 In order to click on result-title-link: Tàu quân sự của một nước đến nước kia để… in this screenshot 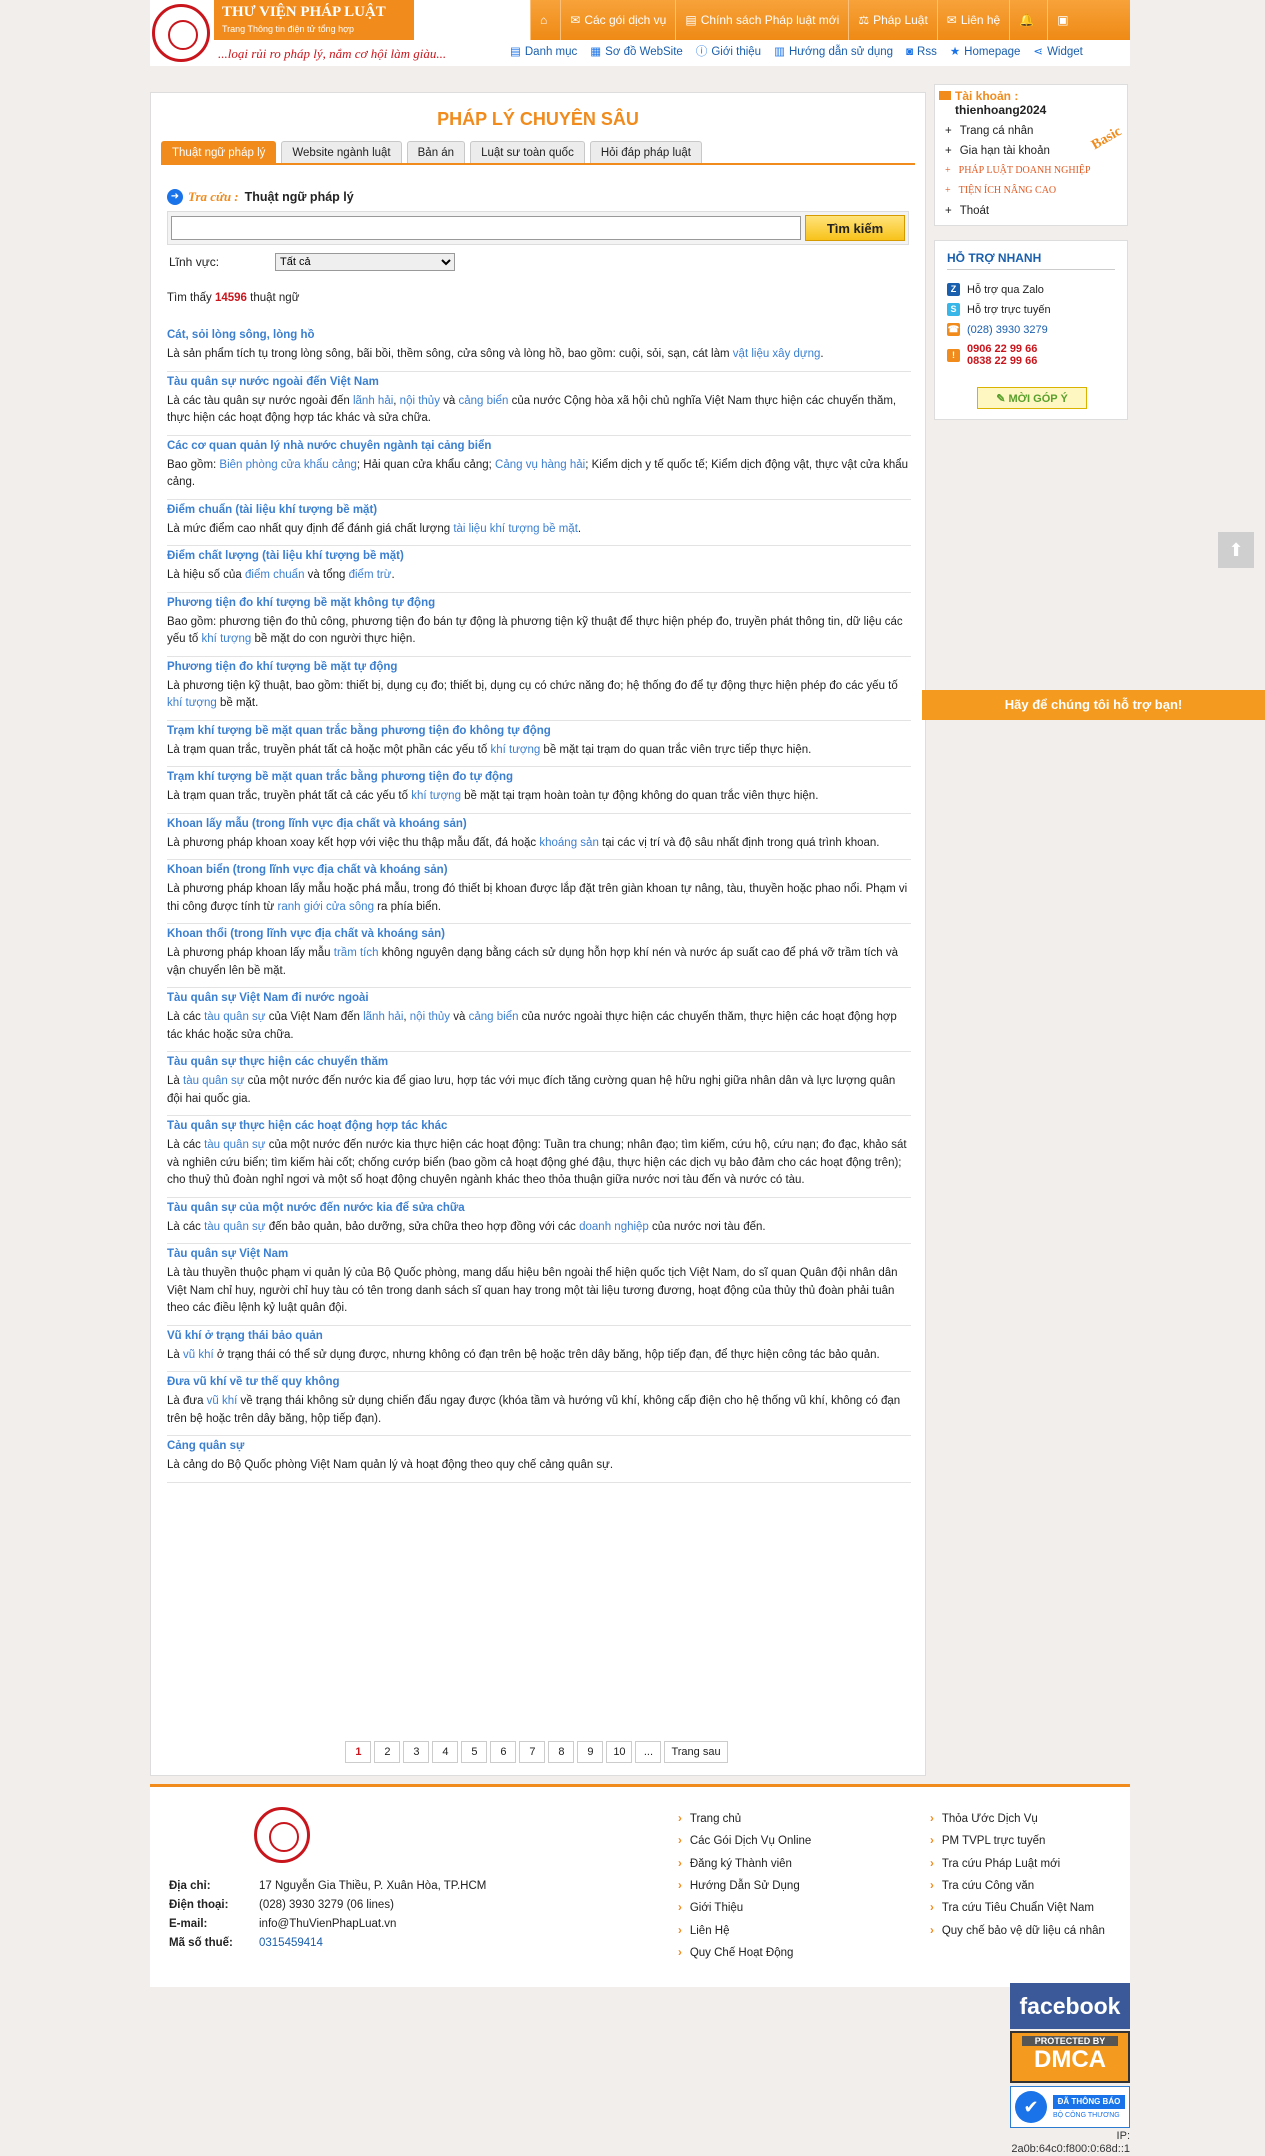, I will do `click(539, 1208)`.